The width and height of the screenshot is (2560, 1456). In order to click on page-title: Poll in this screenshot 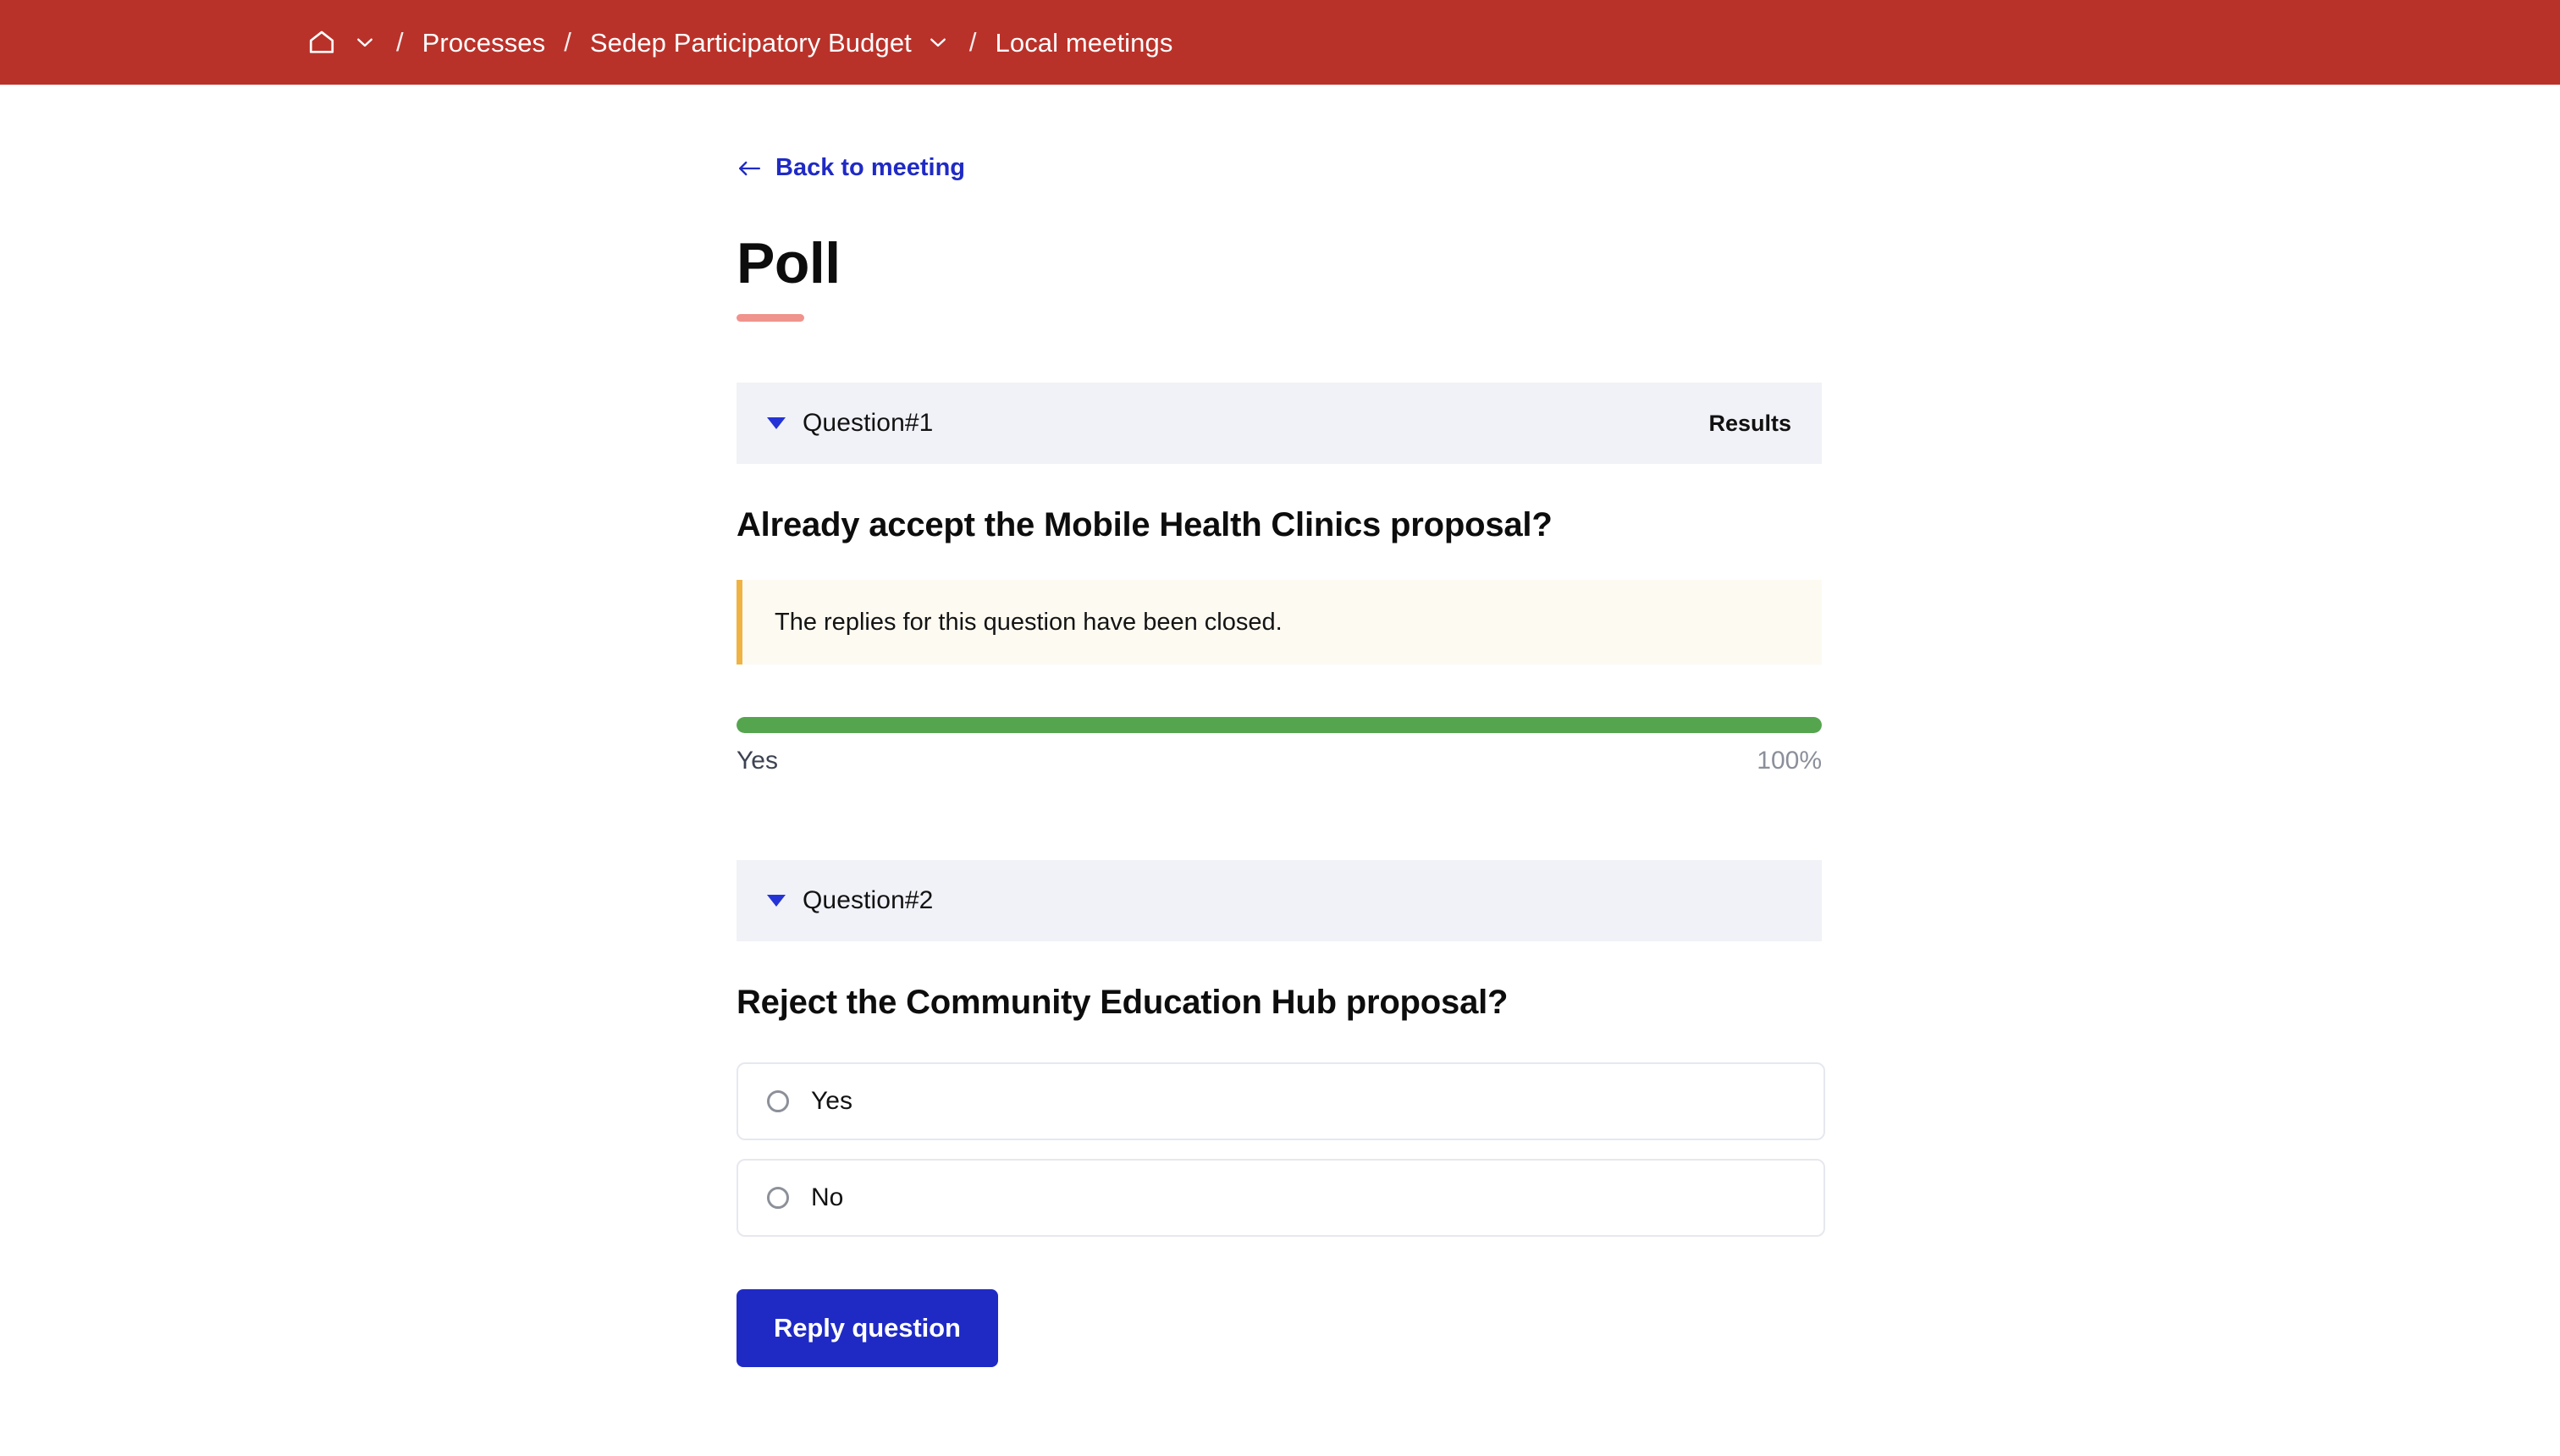, I will do `click(789, 263)`.